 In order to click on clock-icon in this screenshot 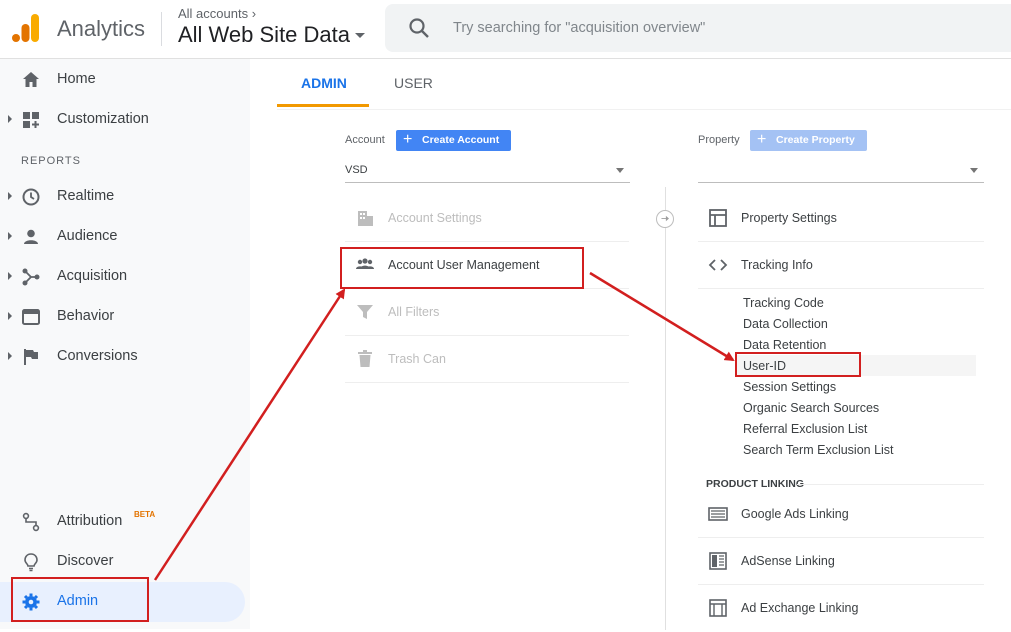, I will do `click(31, 197)`.